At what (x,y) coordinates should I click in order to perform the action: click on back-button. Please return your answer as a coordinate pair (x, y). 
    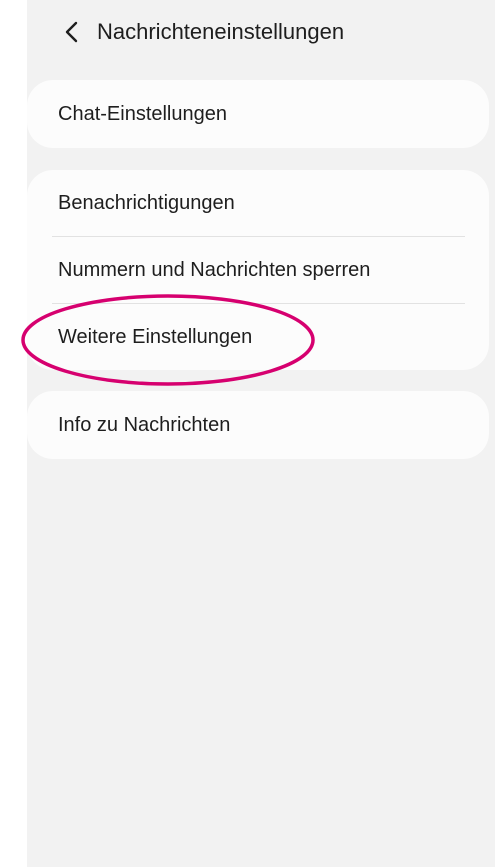
    Looking at the image, I should click on (71, 32).